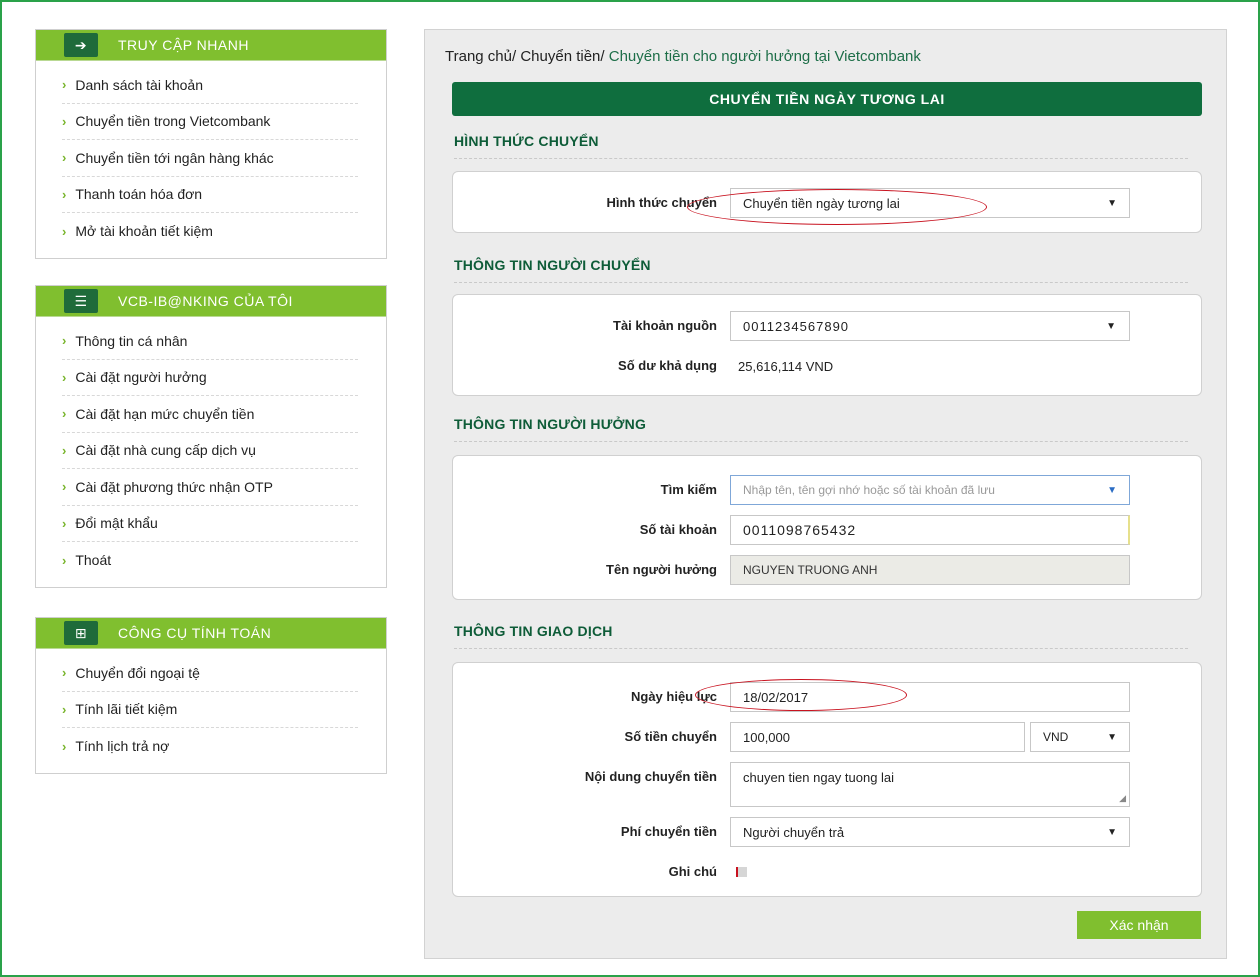  What do you see at coordinates (480, 56) in the screenshot?
I see `breadcrumb-home: Trang chủ/` at bounding box center [480, 56].